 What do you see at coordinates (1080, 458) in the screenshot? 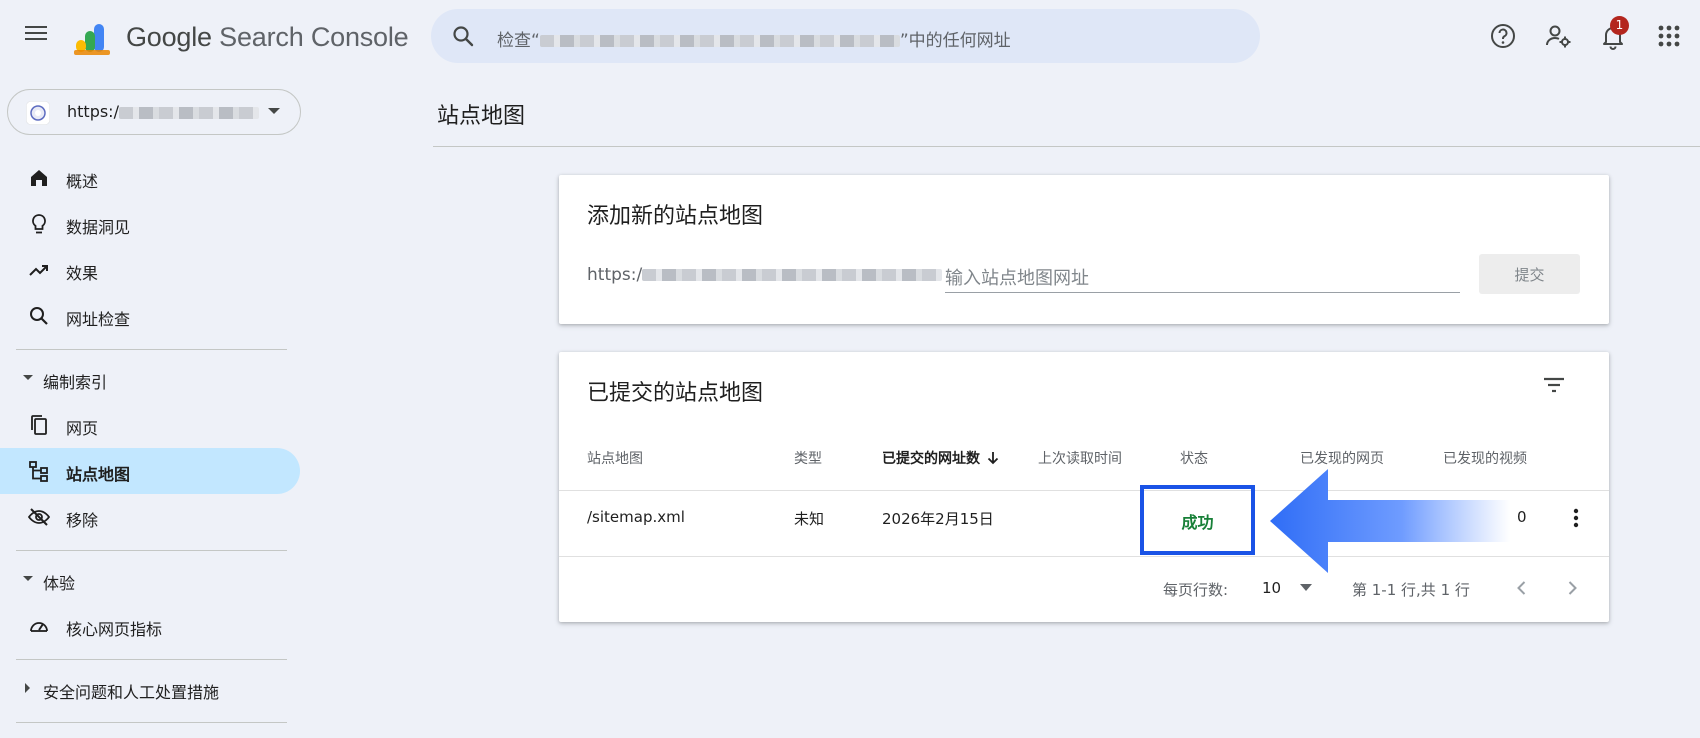
I see `column-header-last-read: 上次读取时间` at bounding box center [1080, 458].